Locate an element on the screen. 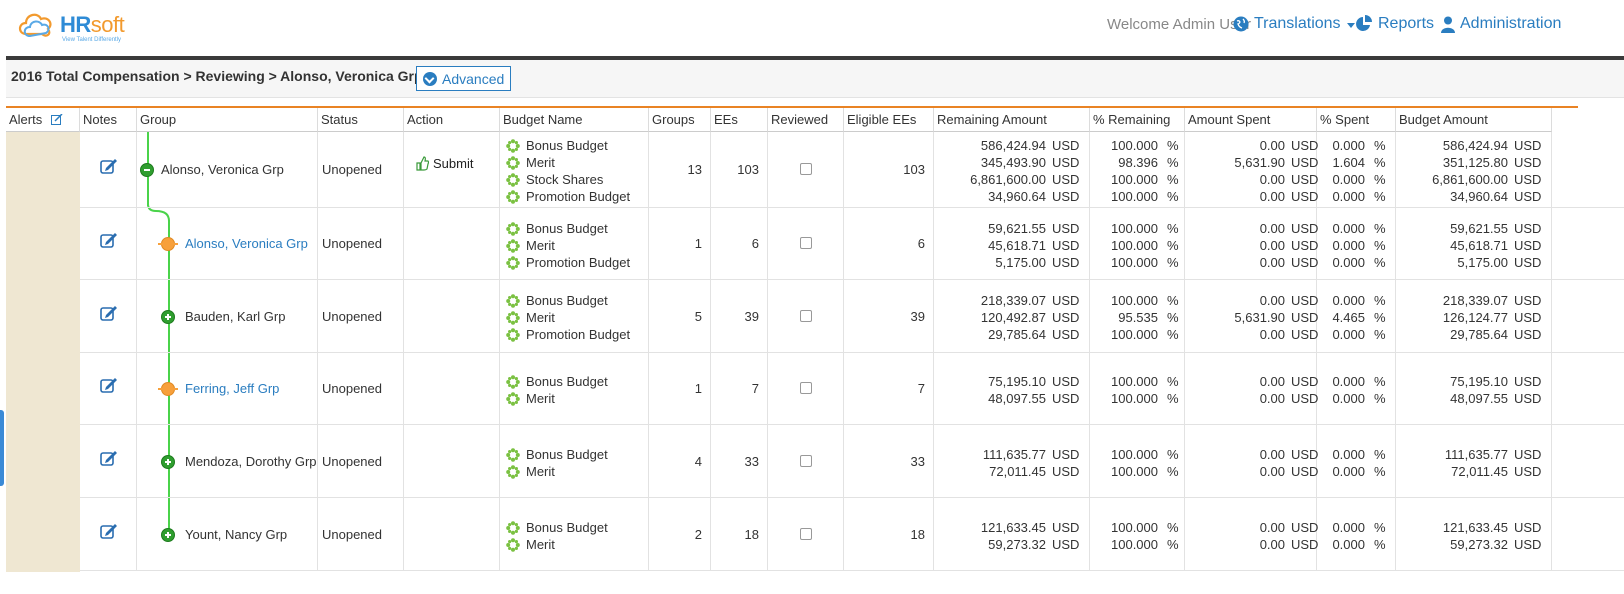  header-groups: Groups is located at coordinates (680, 120).